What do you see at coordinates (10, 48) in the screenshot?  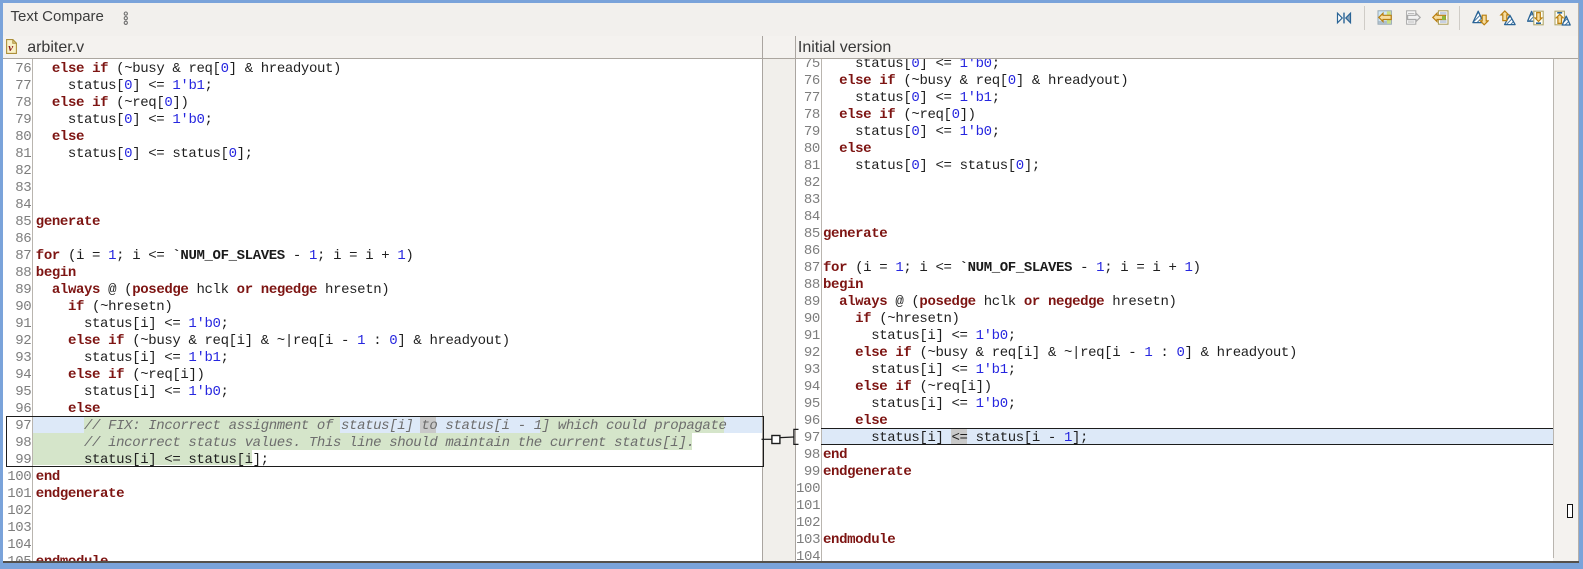 I see `svg-text: v` at bounding box center [10, 48].